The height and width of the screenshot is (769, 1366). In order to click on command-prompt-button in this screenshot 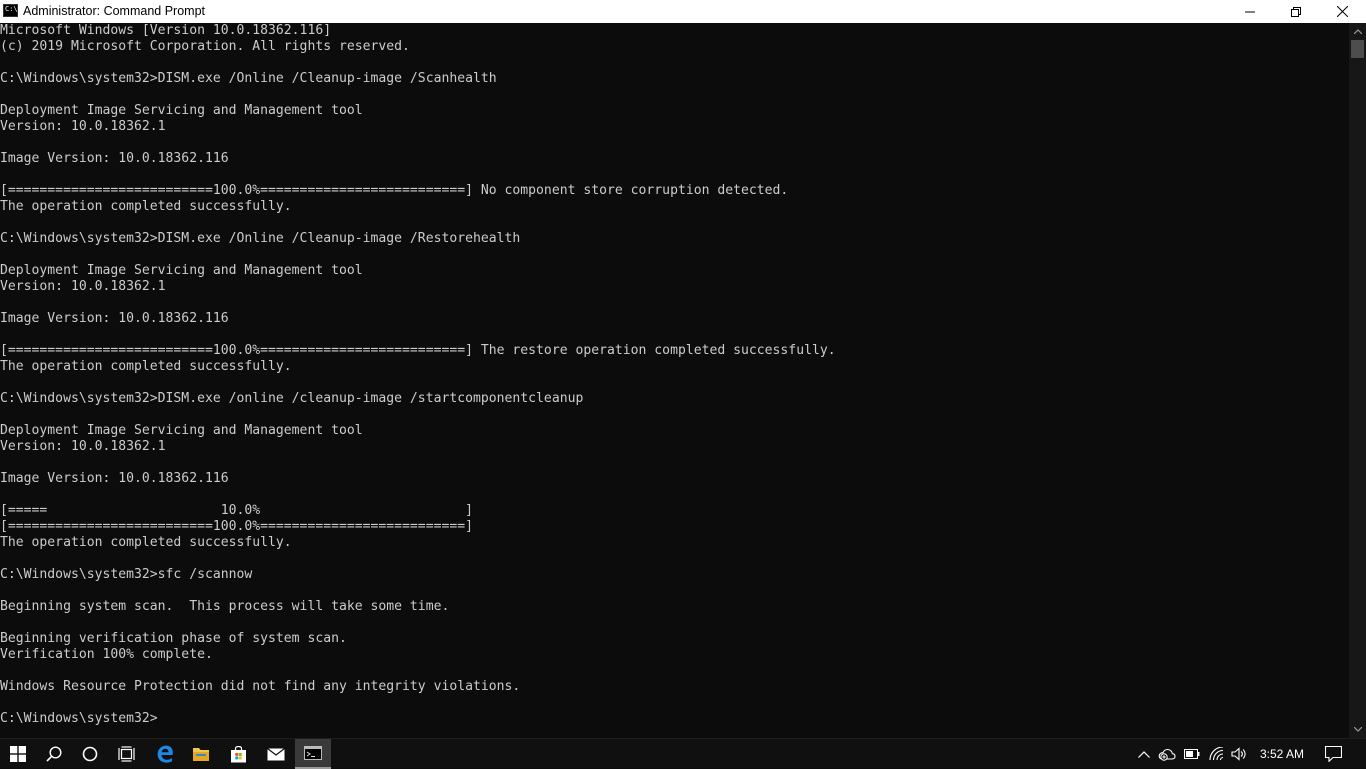, I will do `click(313, 754)`.